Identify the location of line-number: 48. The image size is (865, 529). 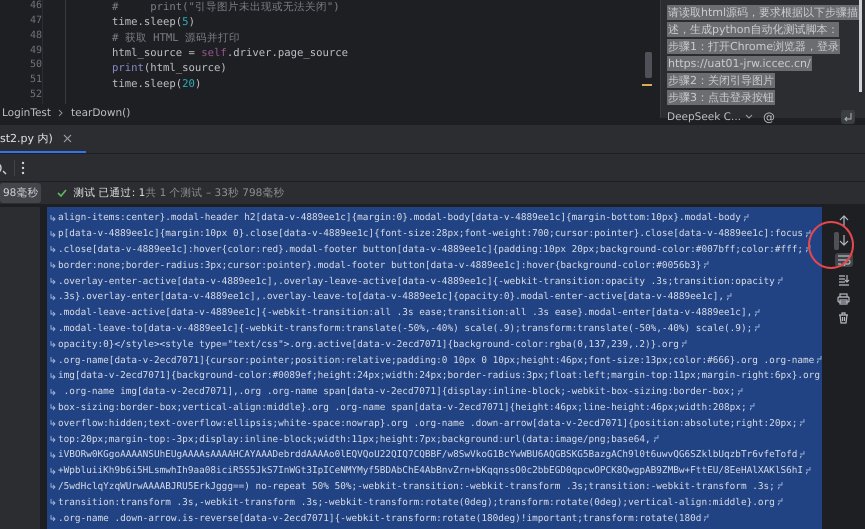
(36, 36).